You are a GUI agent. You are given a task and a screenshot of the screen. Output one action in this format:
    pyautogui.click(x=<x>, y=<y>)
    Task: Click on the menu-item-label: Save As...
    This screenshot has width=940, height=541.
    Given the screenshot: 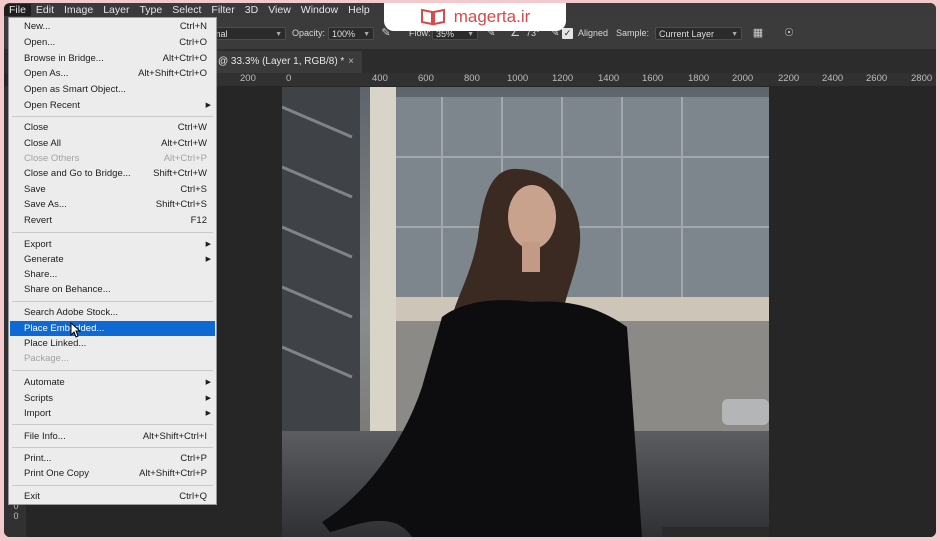 What is the action you would take?
    pyautogui.click(x=45, y=204)
    